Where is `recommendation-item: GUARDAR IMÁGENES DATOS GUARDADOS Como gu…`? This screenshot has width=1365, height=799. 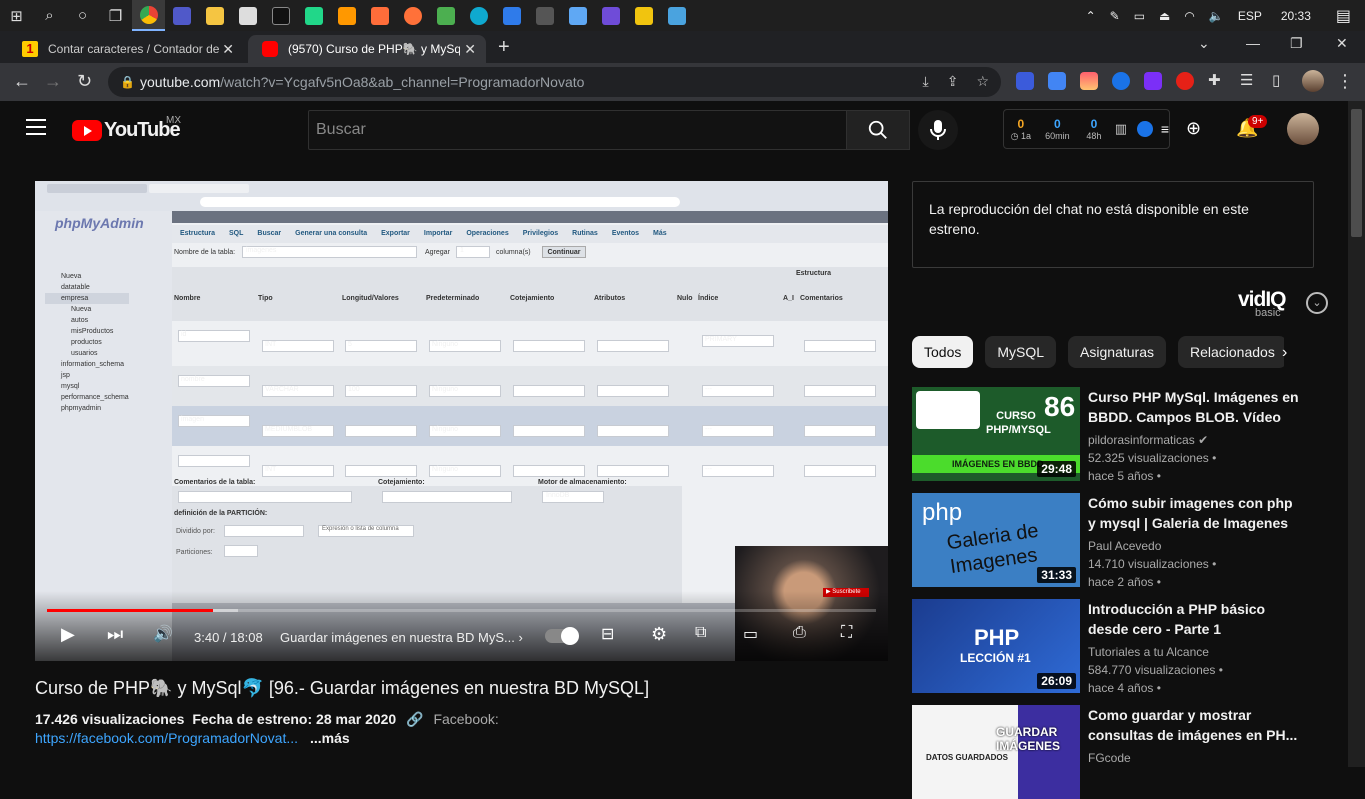
recommendation-item: GUARDAR IMÁGENES DATOS GUARDADOS Como gu… is located at coordinates (1127, 752).